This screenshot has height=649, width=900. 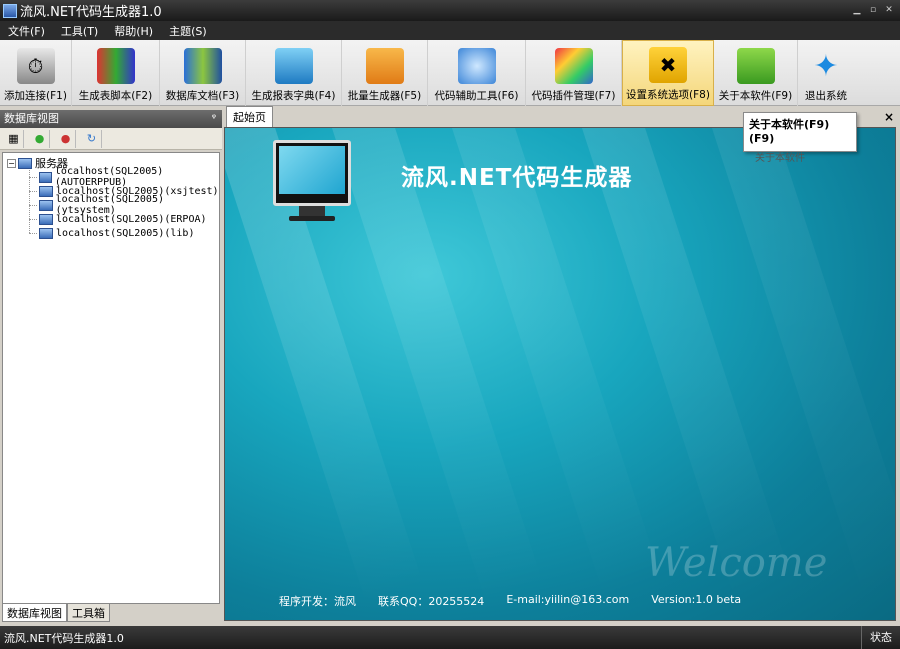 What do you see at coordinates (450, 10) in the screenshot?
I see `title-bar: 流风.NET代码生成器1.0 ▁ ▫ ✕` at bounding box center [450, 10].